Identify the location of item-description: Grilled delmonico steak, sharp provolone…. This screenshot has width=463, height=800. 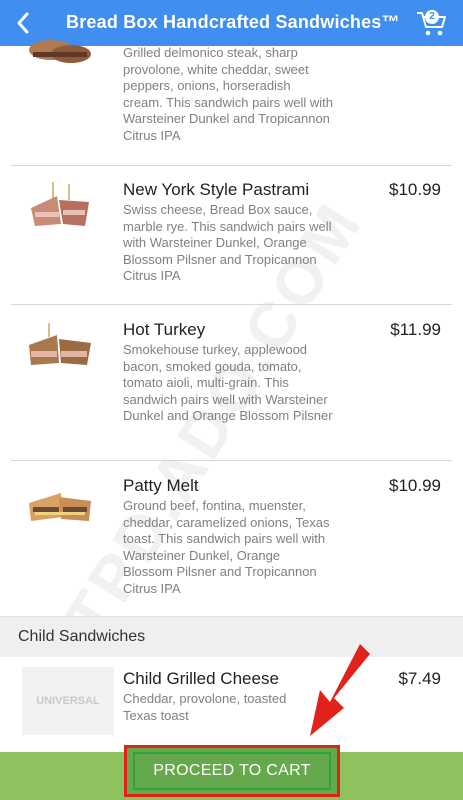
(228, 94).